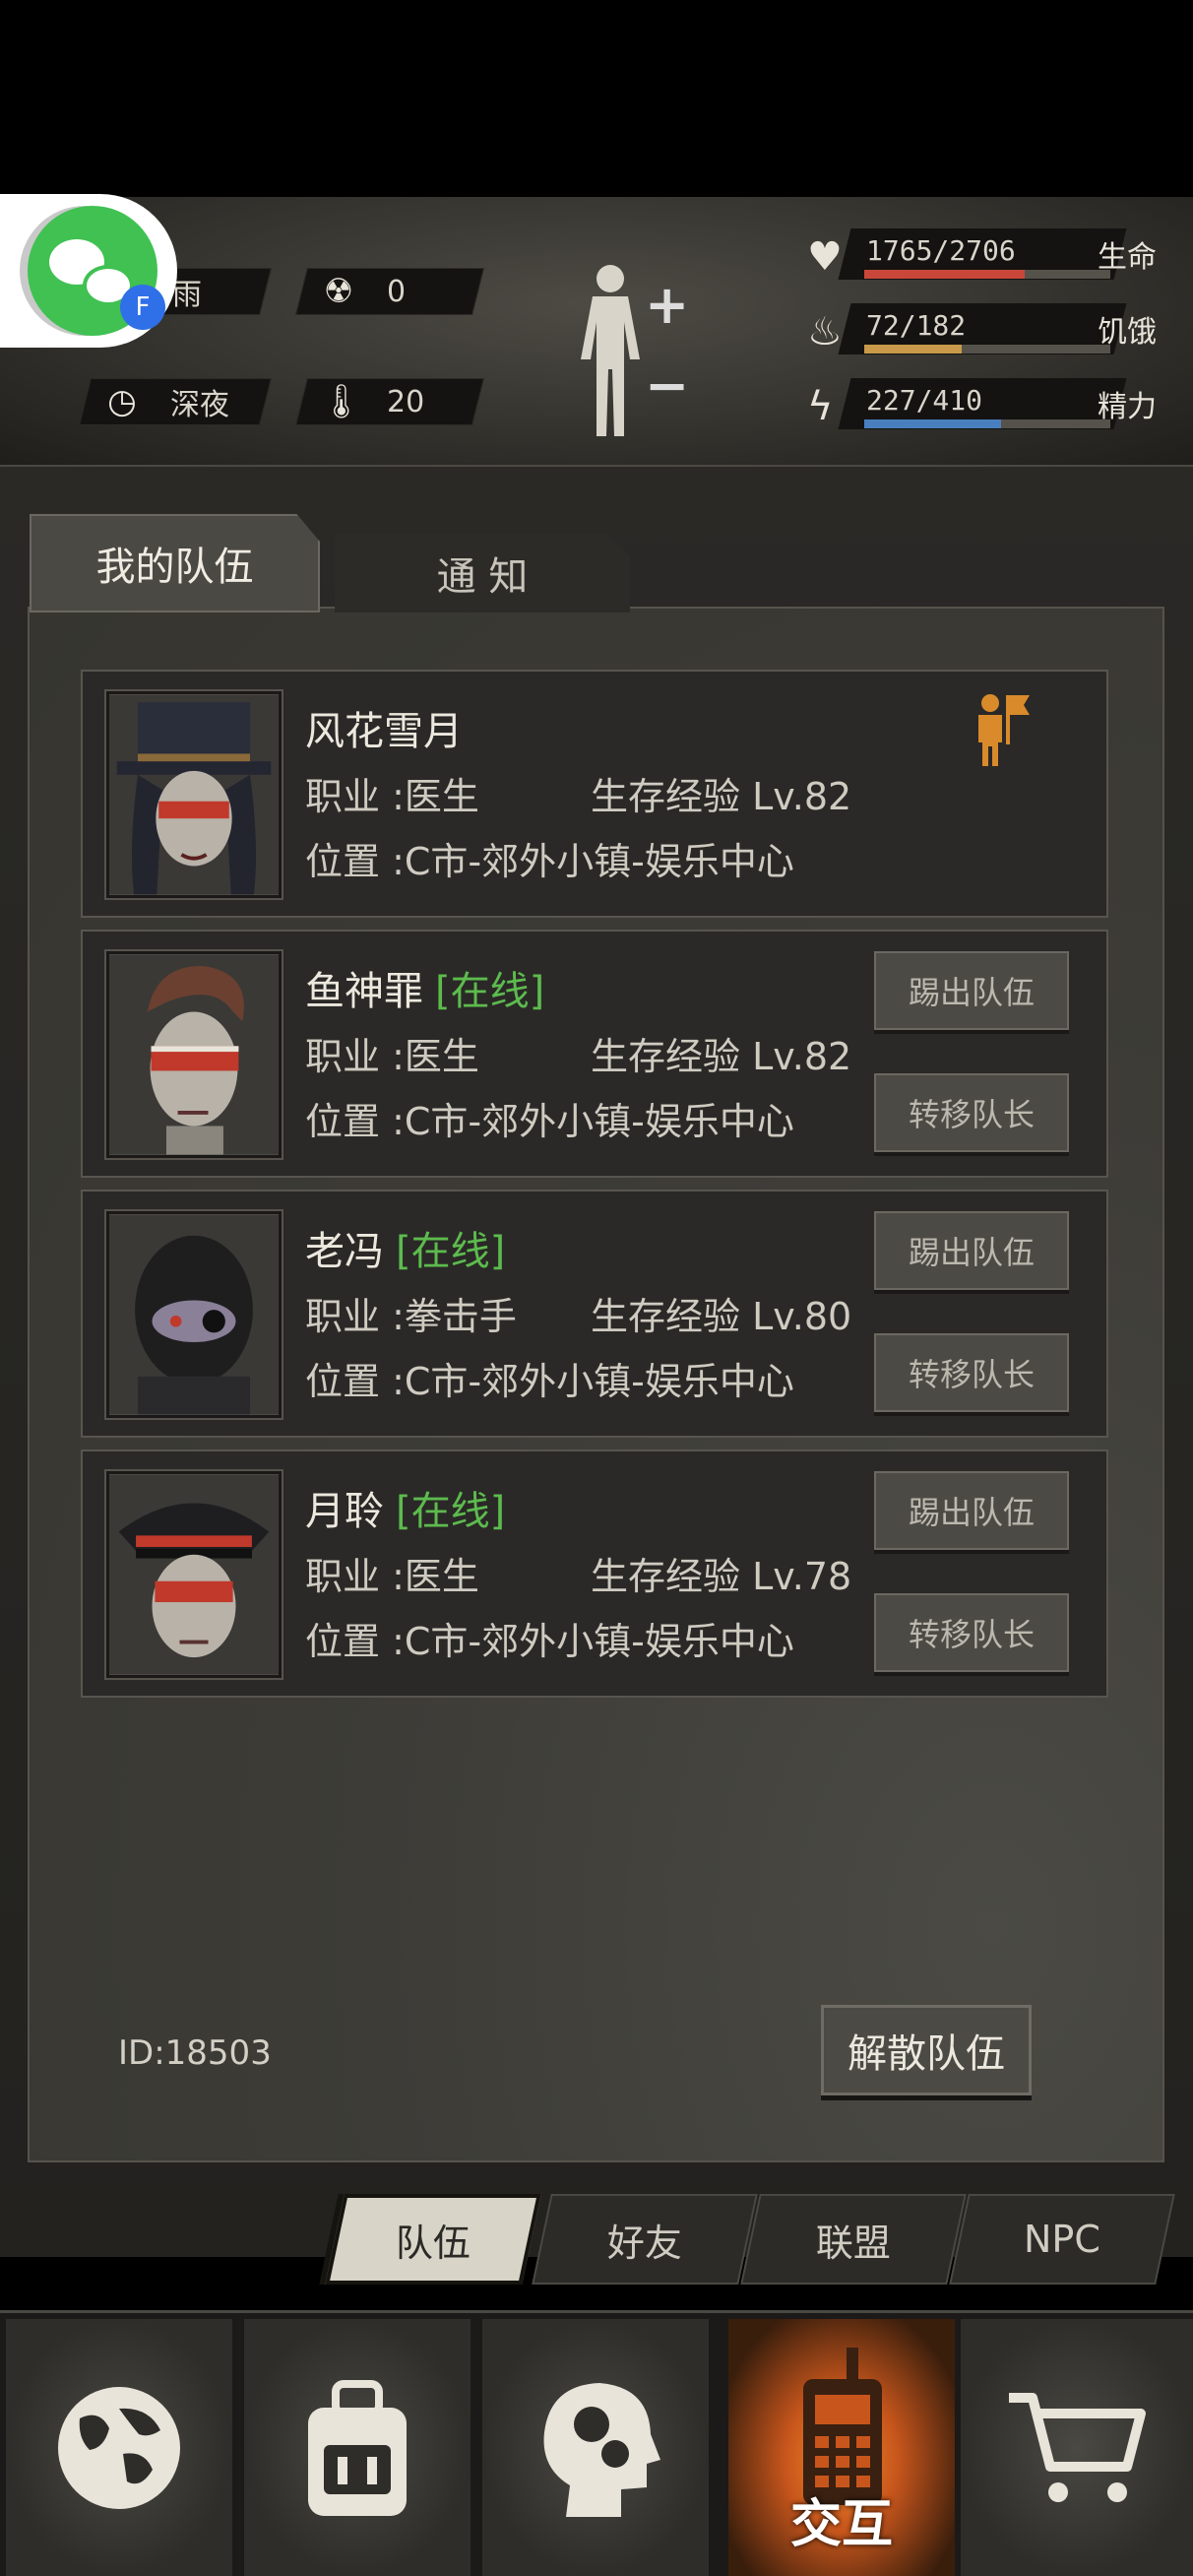  What do you see at coordinates (841, 2524) in the screenshot?
I see `nav-interact-label: 交互` at bounding box center [841, 2524].